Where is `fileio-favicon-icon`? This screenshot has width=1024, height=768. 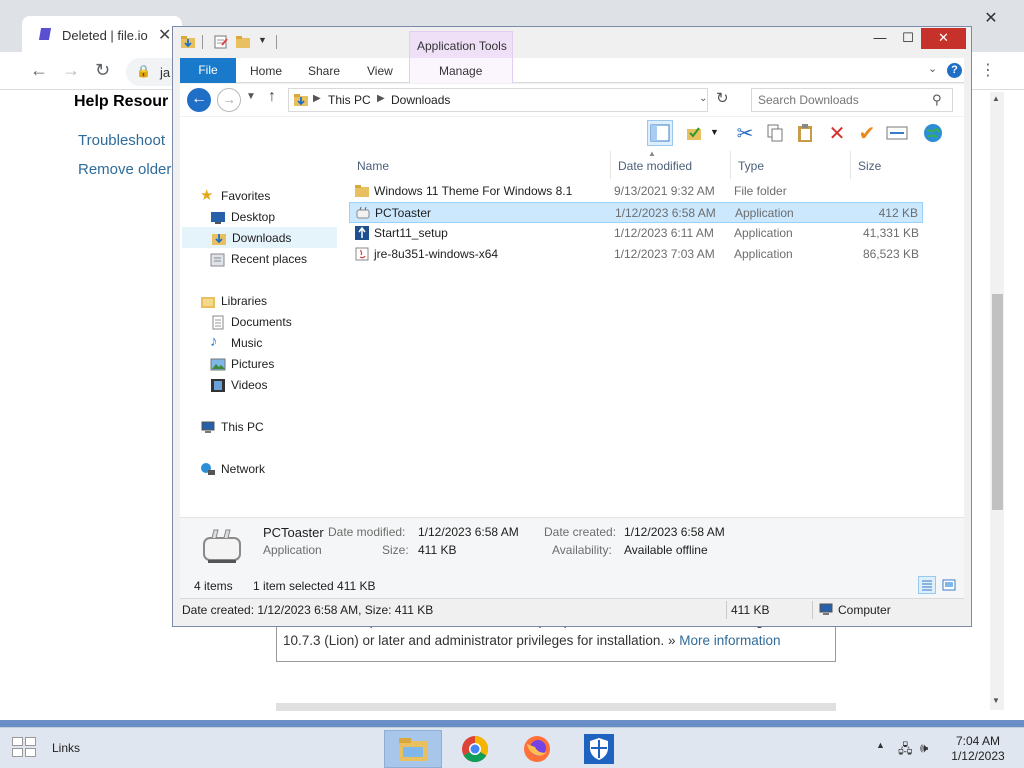 fileio-favicon-icon is located at coordinates (45, 34).